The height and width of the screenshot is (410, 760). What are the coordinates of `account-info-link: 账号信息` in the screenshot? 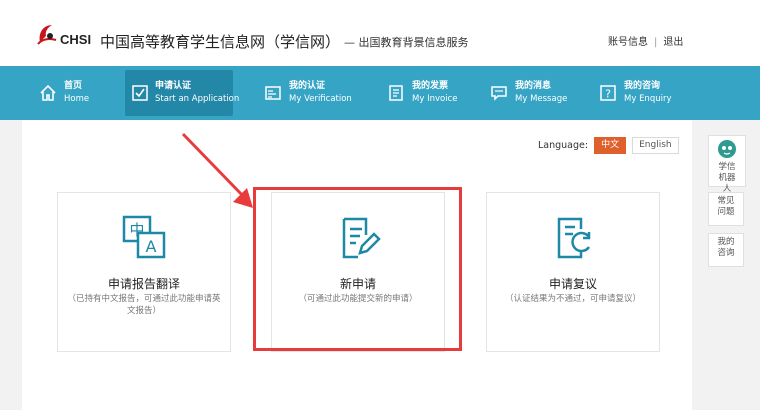 It's located at (628, 42).